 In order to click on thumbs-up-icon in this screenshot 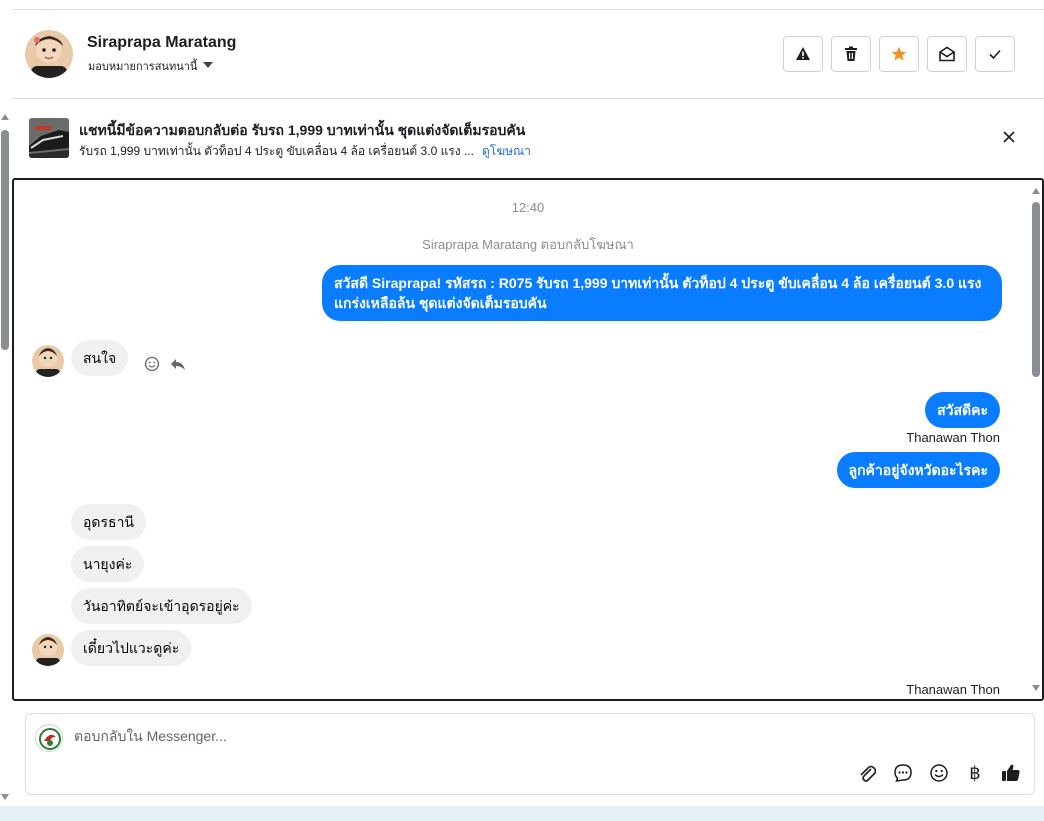, I will do `click(1011, 772)`.